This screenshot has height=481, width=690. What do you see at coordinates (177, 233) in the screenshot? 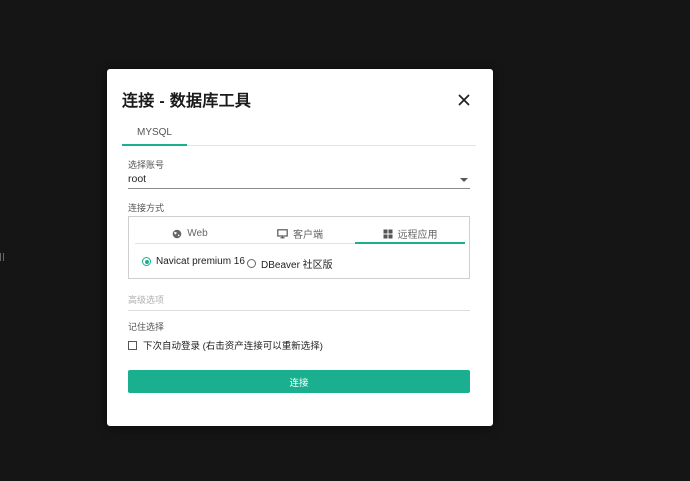
I see `globe-icon` at bounding box center [177, 233].